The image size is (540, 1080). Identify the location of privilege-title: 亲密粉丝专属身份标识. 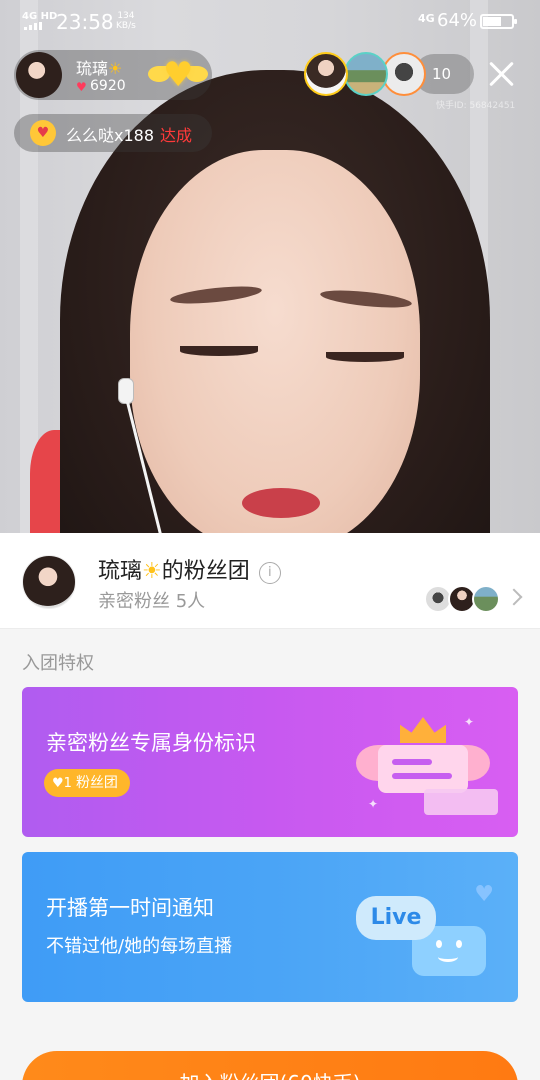
(151, 743).